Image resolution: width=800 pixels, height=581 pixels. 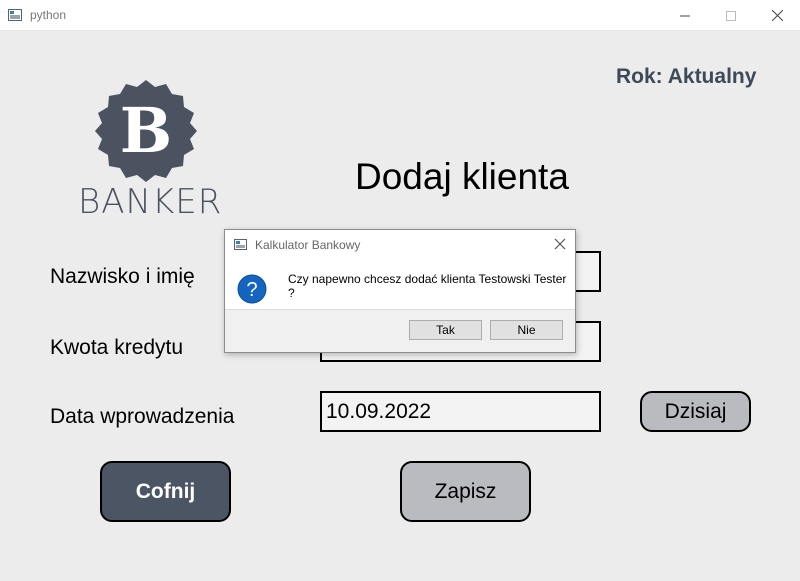 What do you see at coordinates (400, 330) in the screenshot?
I see `dialog-button-bar: Tak Nie` at bounding box center [400, 330].